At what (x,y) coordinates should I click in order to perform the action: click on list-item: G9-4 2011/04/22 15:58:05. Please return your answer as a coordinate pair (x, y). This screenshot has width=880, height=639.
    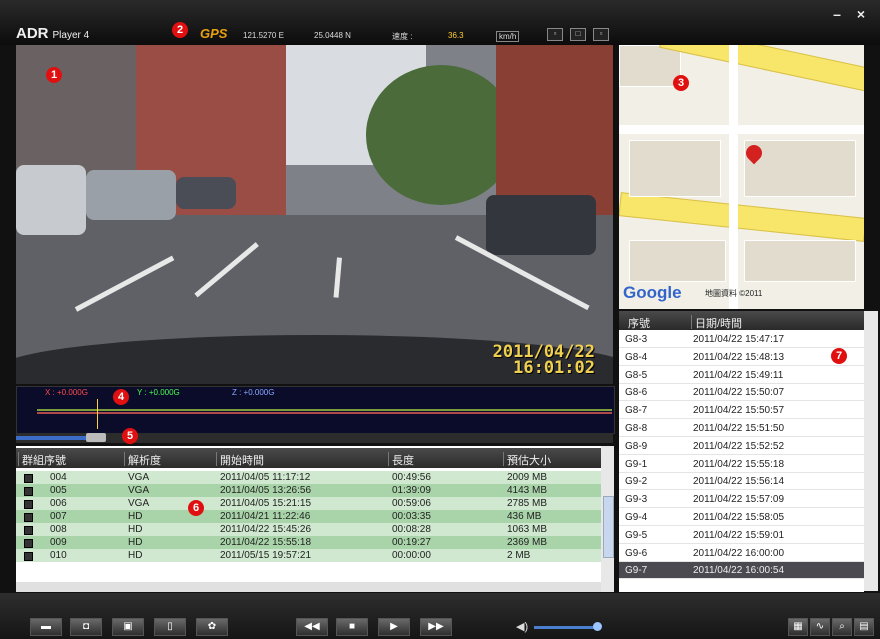
    Looking at the image, I should click on (741, 517).